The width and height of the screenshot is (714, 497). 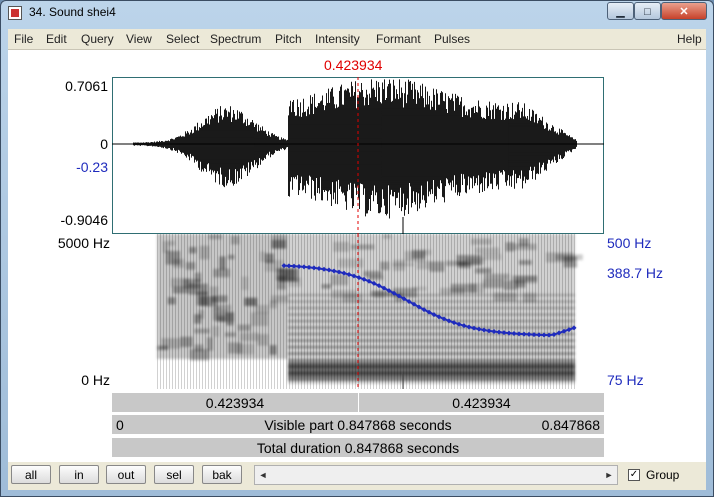 What do you see at coordinates (398, 39) in the screenshot?
I see `menu-formant: Formant` at bounding box center [398, 39].